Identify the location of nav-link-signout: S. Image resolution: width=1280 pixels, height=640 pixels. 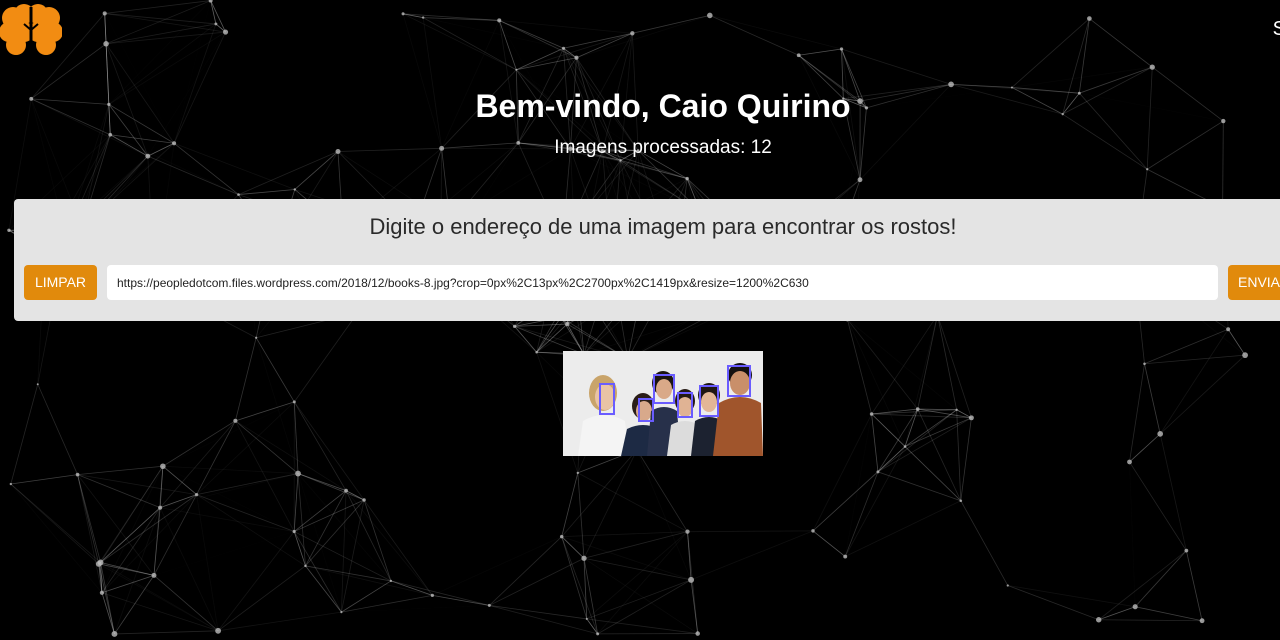
(1276, 29).